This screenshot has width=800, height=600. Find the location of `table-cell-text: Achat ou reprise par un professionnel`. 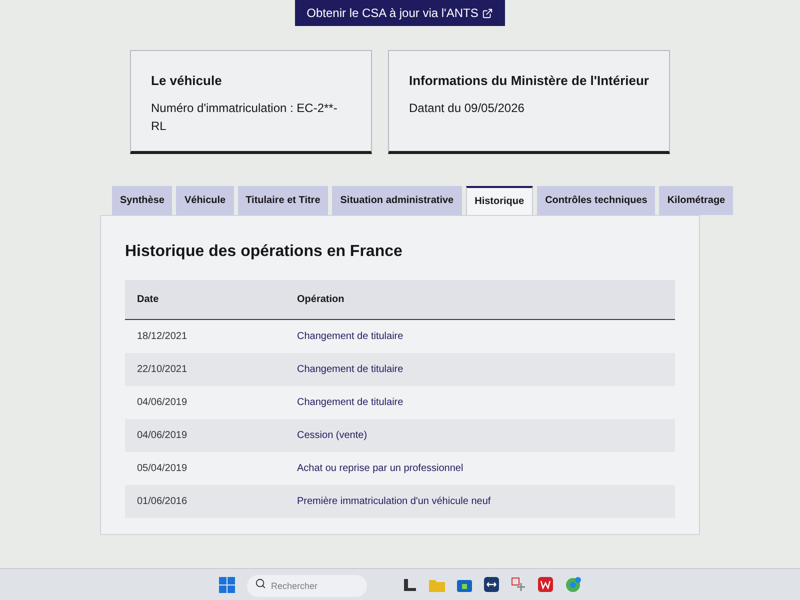

table-cell-text: Achat ou reprise par un professionnel is located at coordinates (380, 469).